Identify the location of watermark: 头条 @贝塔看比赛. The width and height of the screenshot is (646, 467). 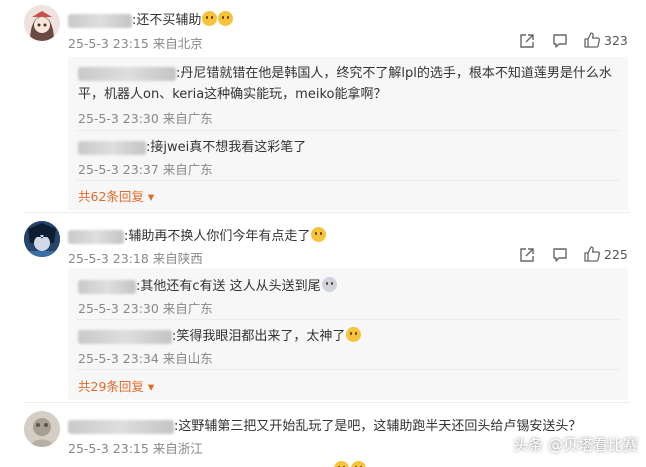
(575, 445).